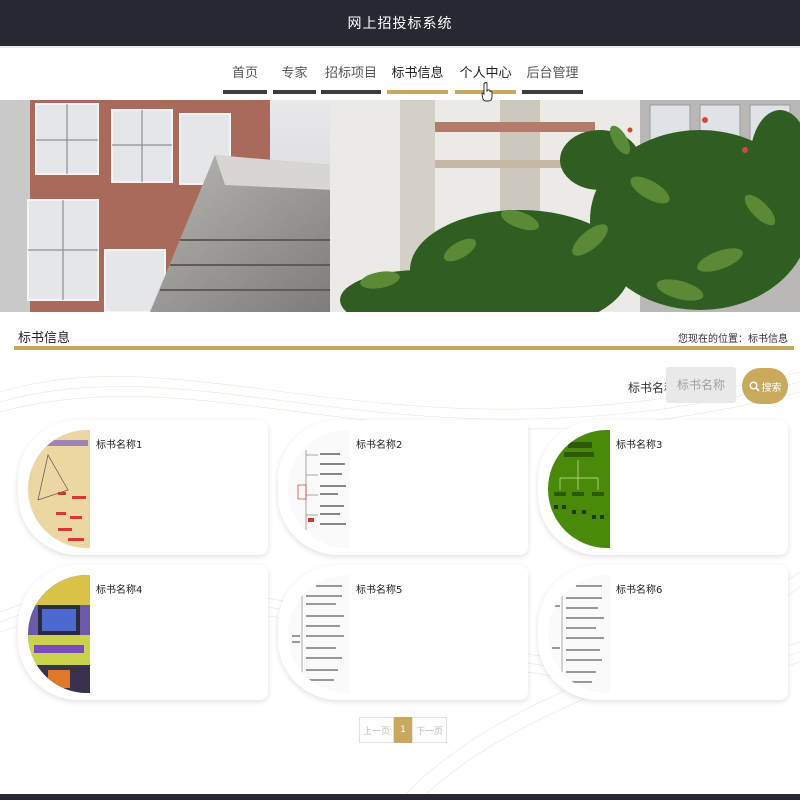  I want to click on nav-item-label: 首页, so click(244, 73).